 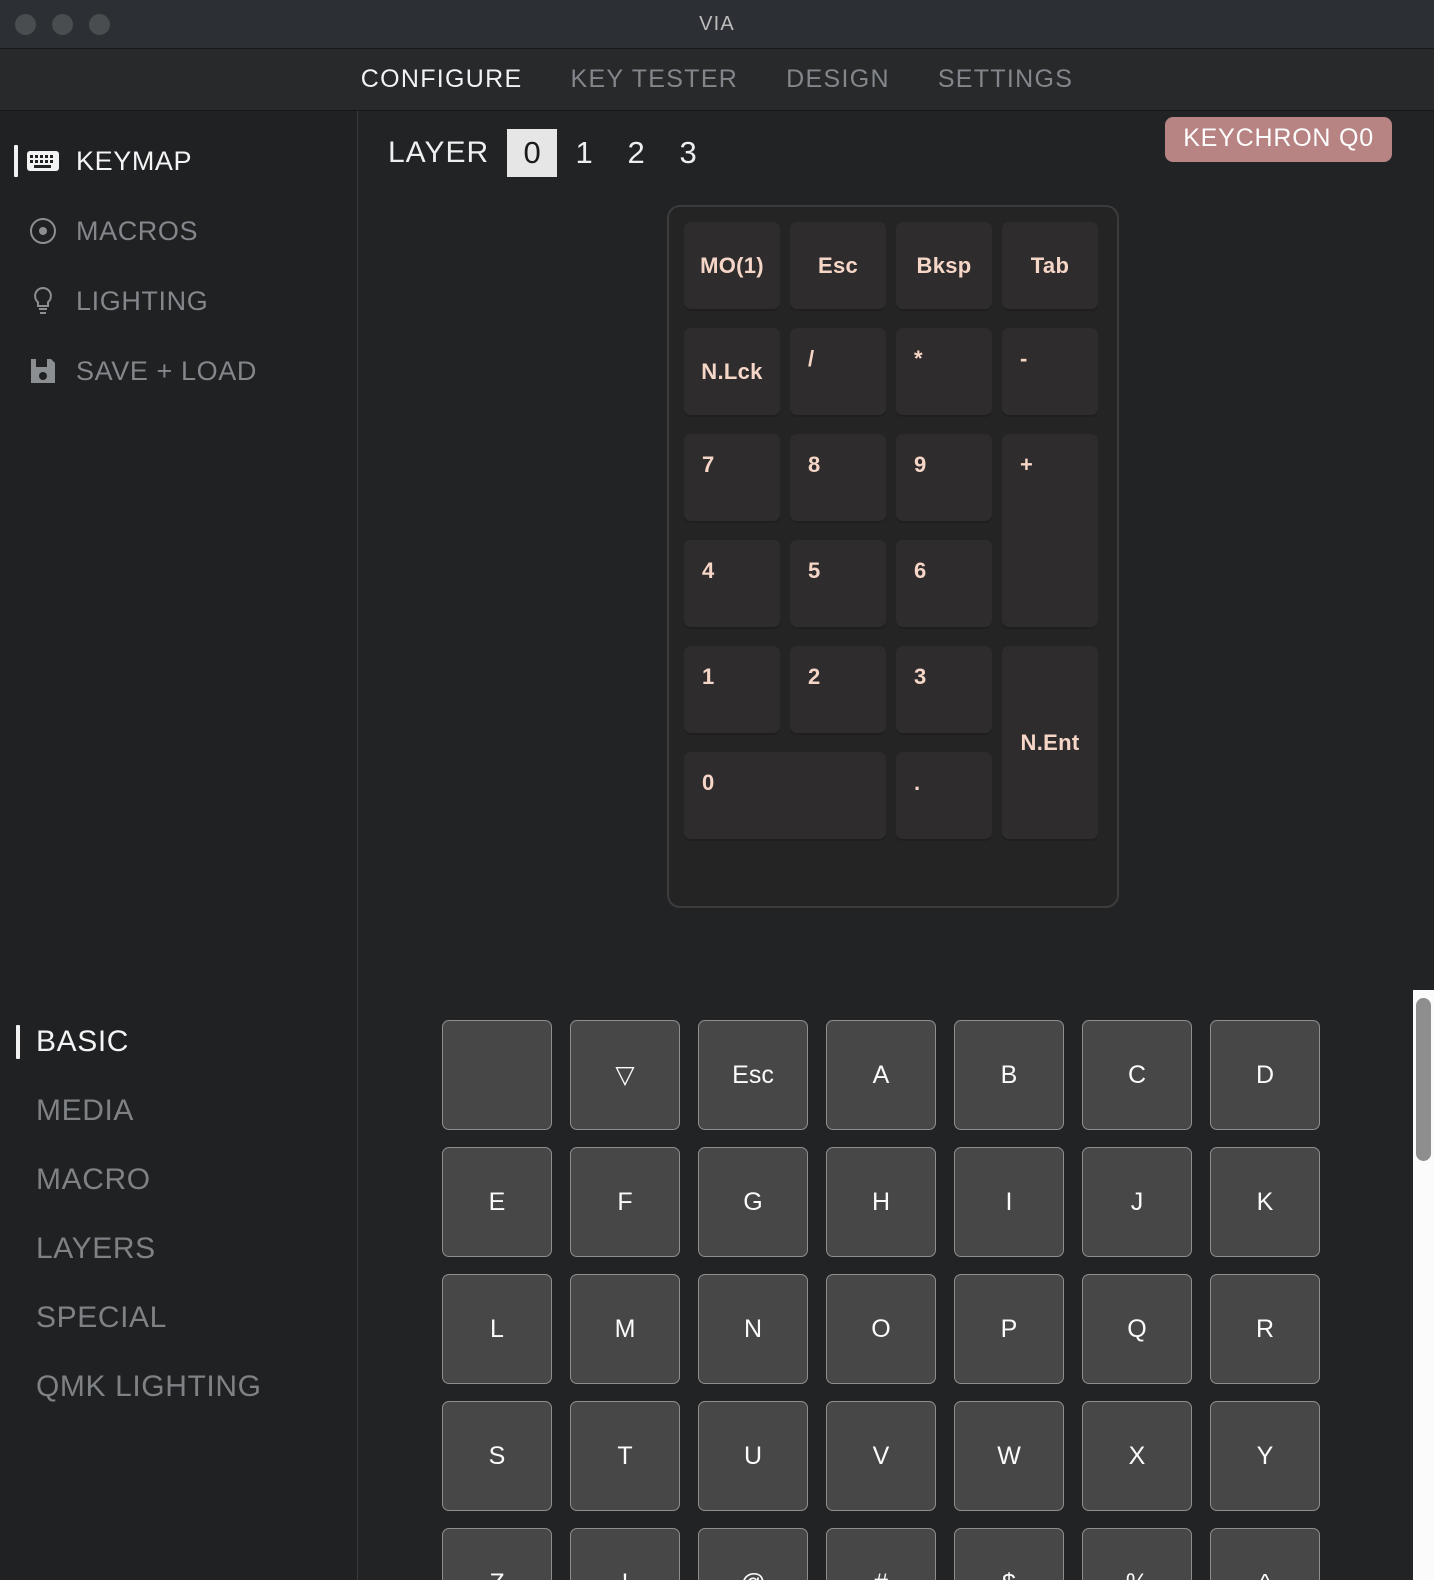 I want to click on keycode-key: V, so click(x=881, y=1456).